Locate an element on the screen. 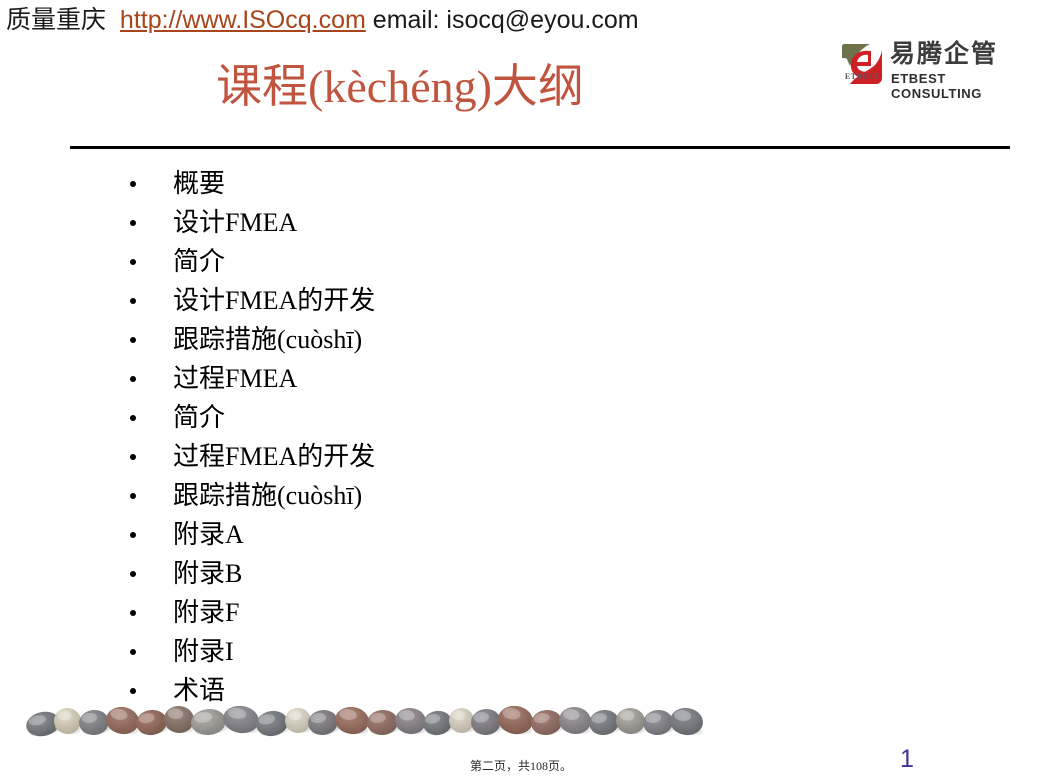 Image resolution: width=1042 pixels, height=782 pixels. header-url-link: http://www.ISOcq.com is located at coordinates (243, 20).